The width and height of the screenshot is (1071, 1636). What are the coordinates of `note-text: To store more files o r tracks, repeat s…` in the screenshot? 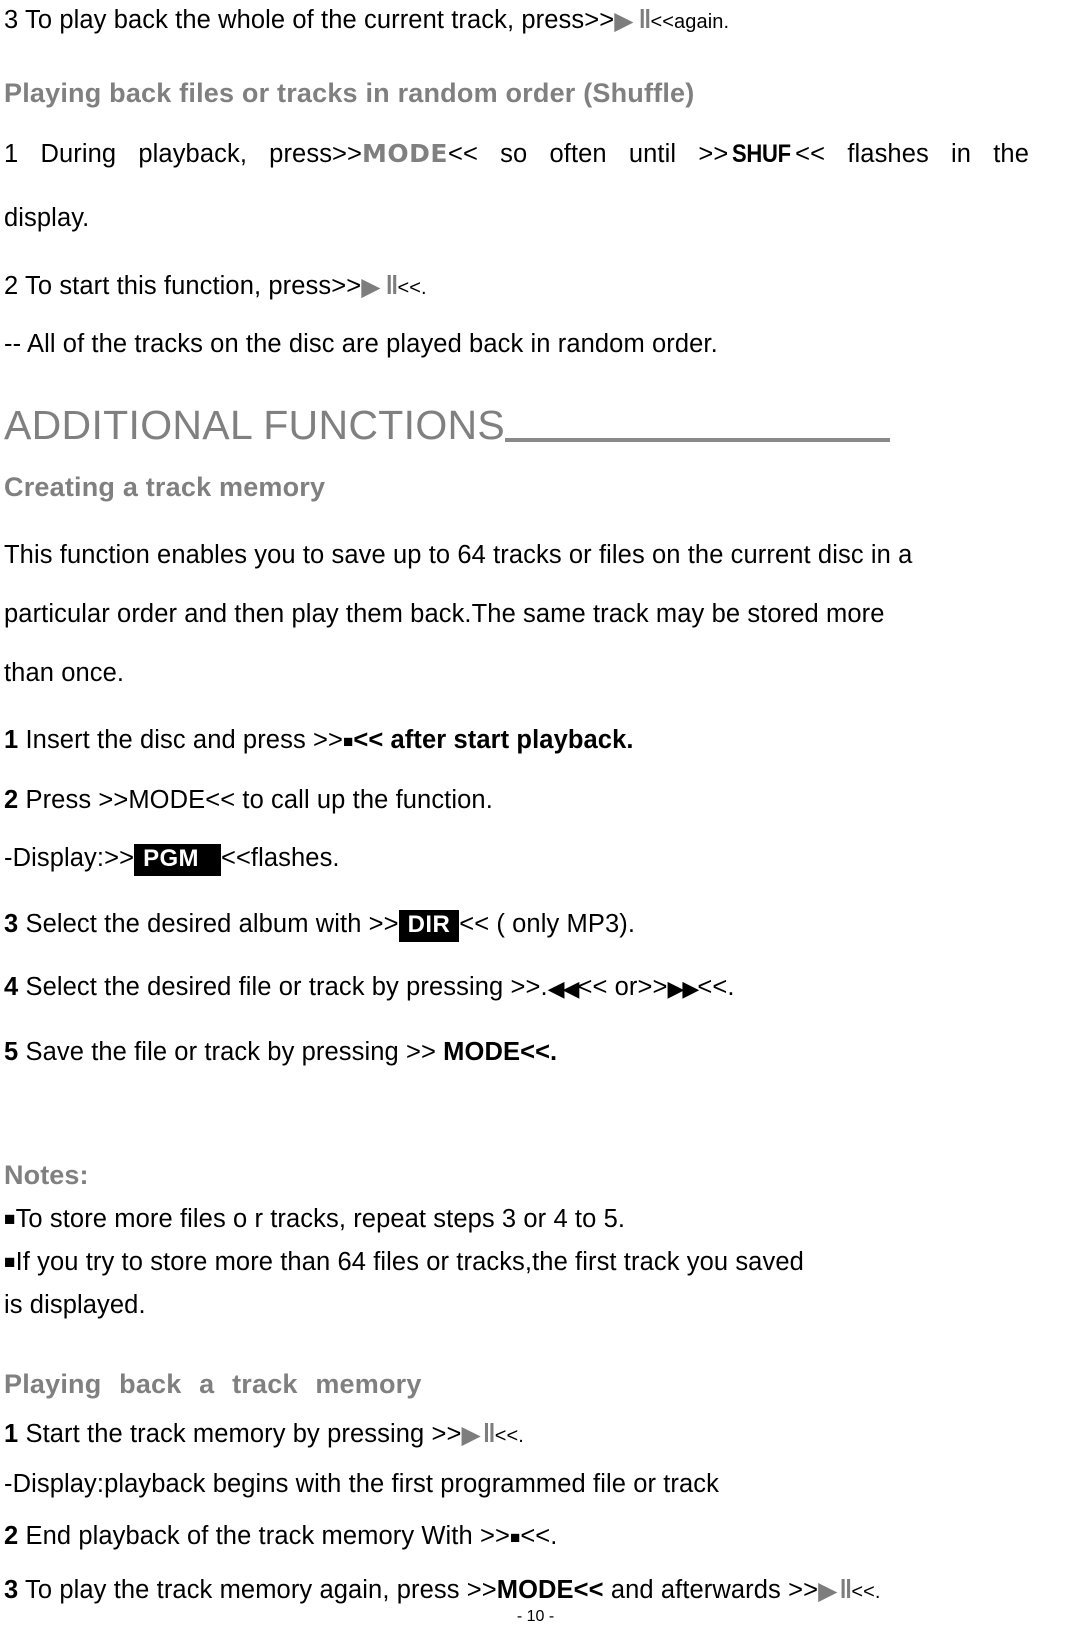 It's located at (320, 1219).